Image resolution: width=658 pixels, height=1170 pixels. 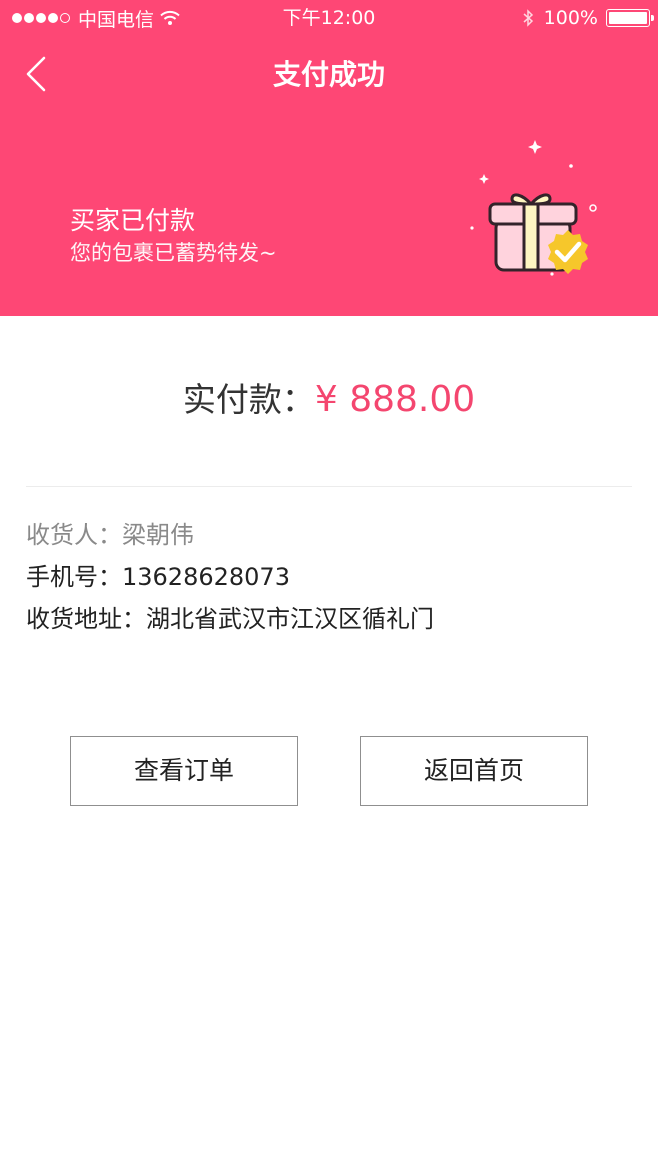 I want to click on divider, so click(x=329, y=486).